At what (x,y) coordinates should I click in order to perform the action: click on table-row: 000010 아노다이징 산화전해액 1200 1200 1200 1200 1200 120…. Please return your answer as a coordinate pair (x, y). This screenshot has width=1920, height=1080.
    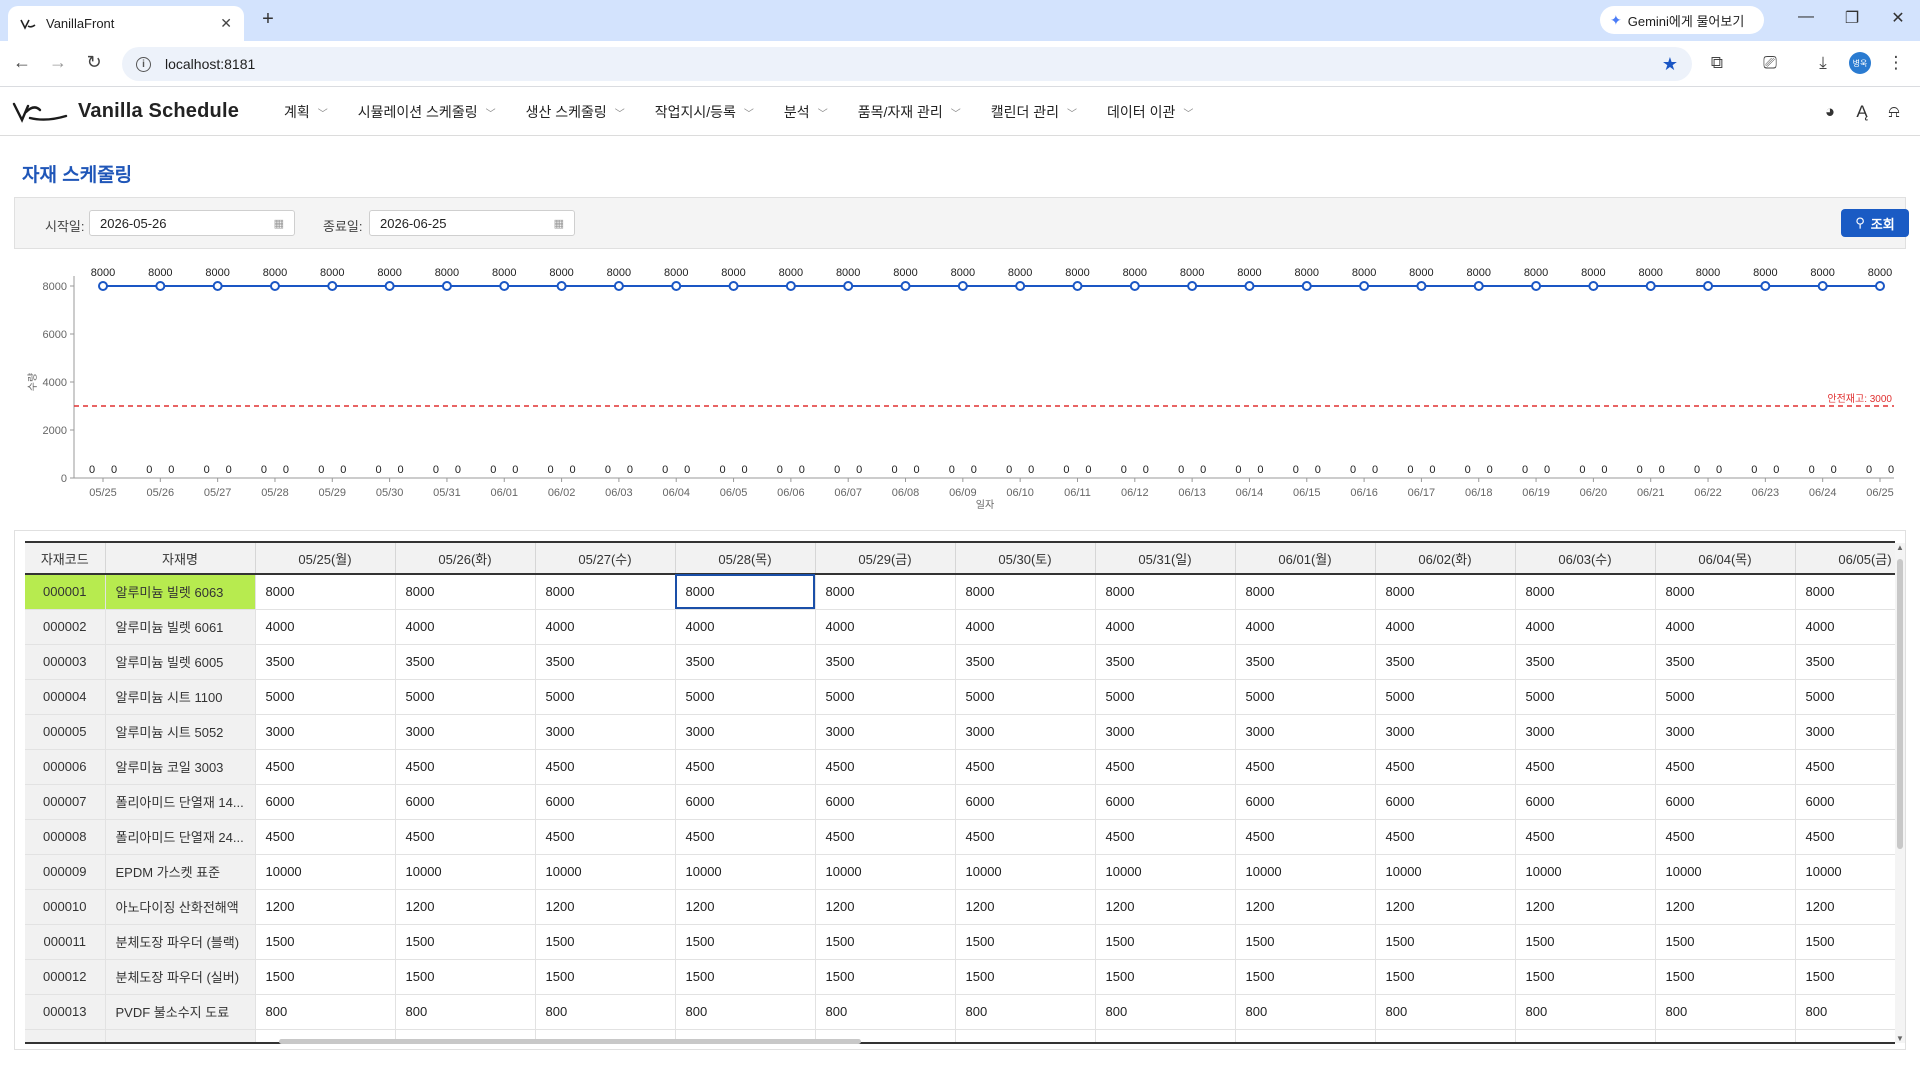
    Looking at the image, I should click on (960, 907).